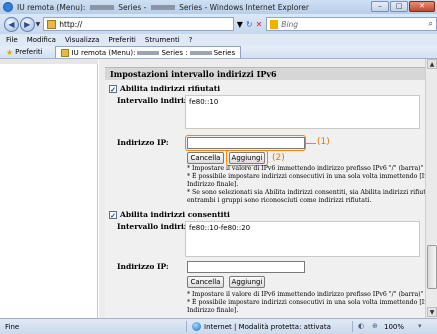 The image size is (437, 334). Describe the element at coordinates (431, 24) in the screenshot. I see `search-icon: ⌕` at that location.